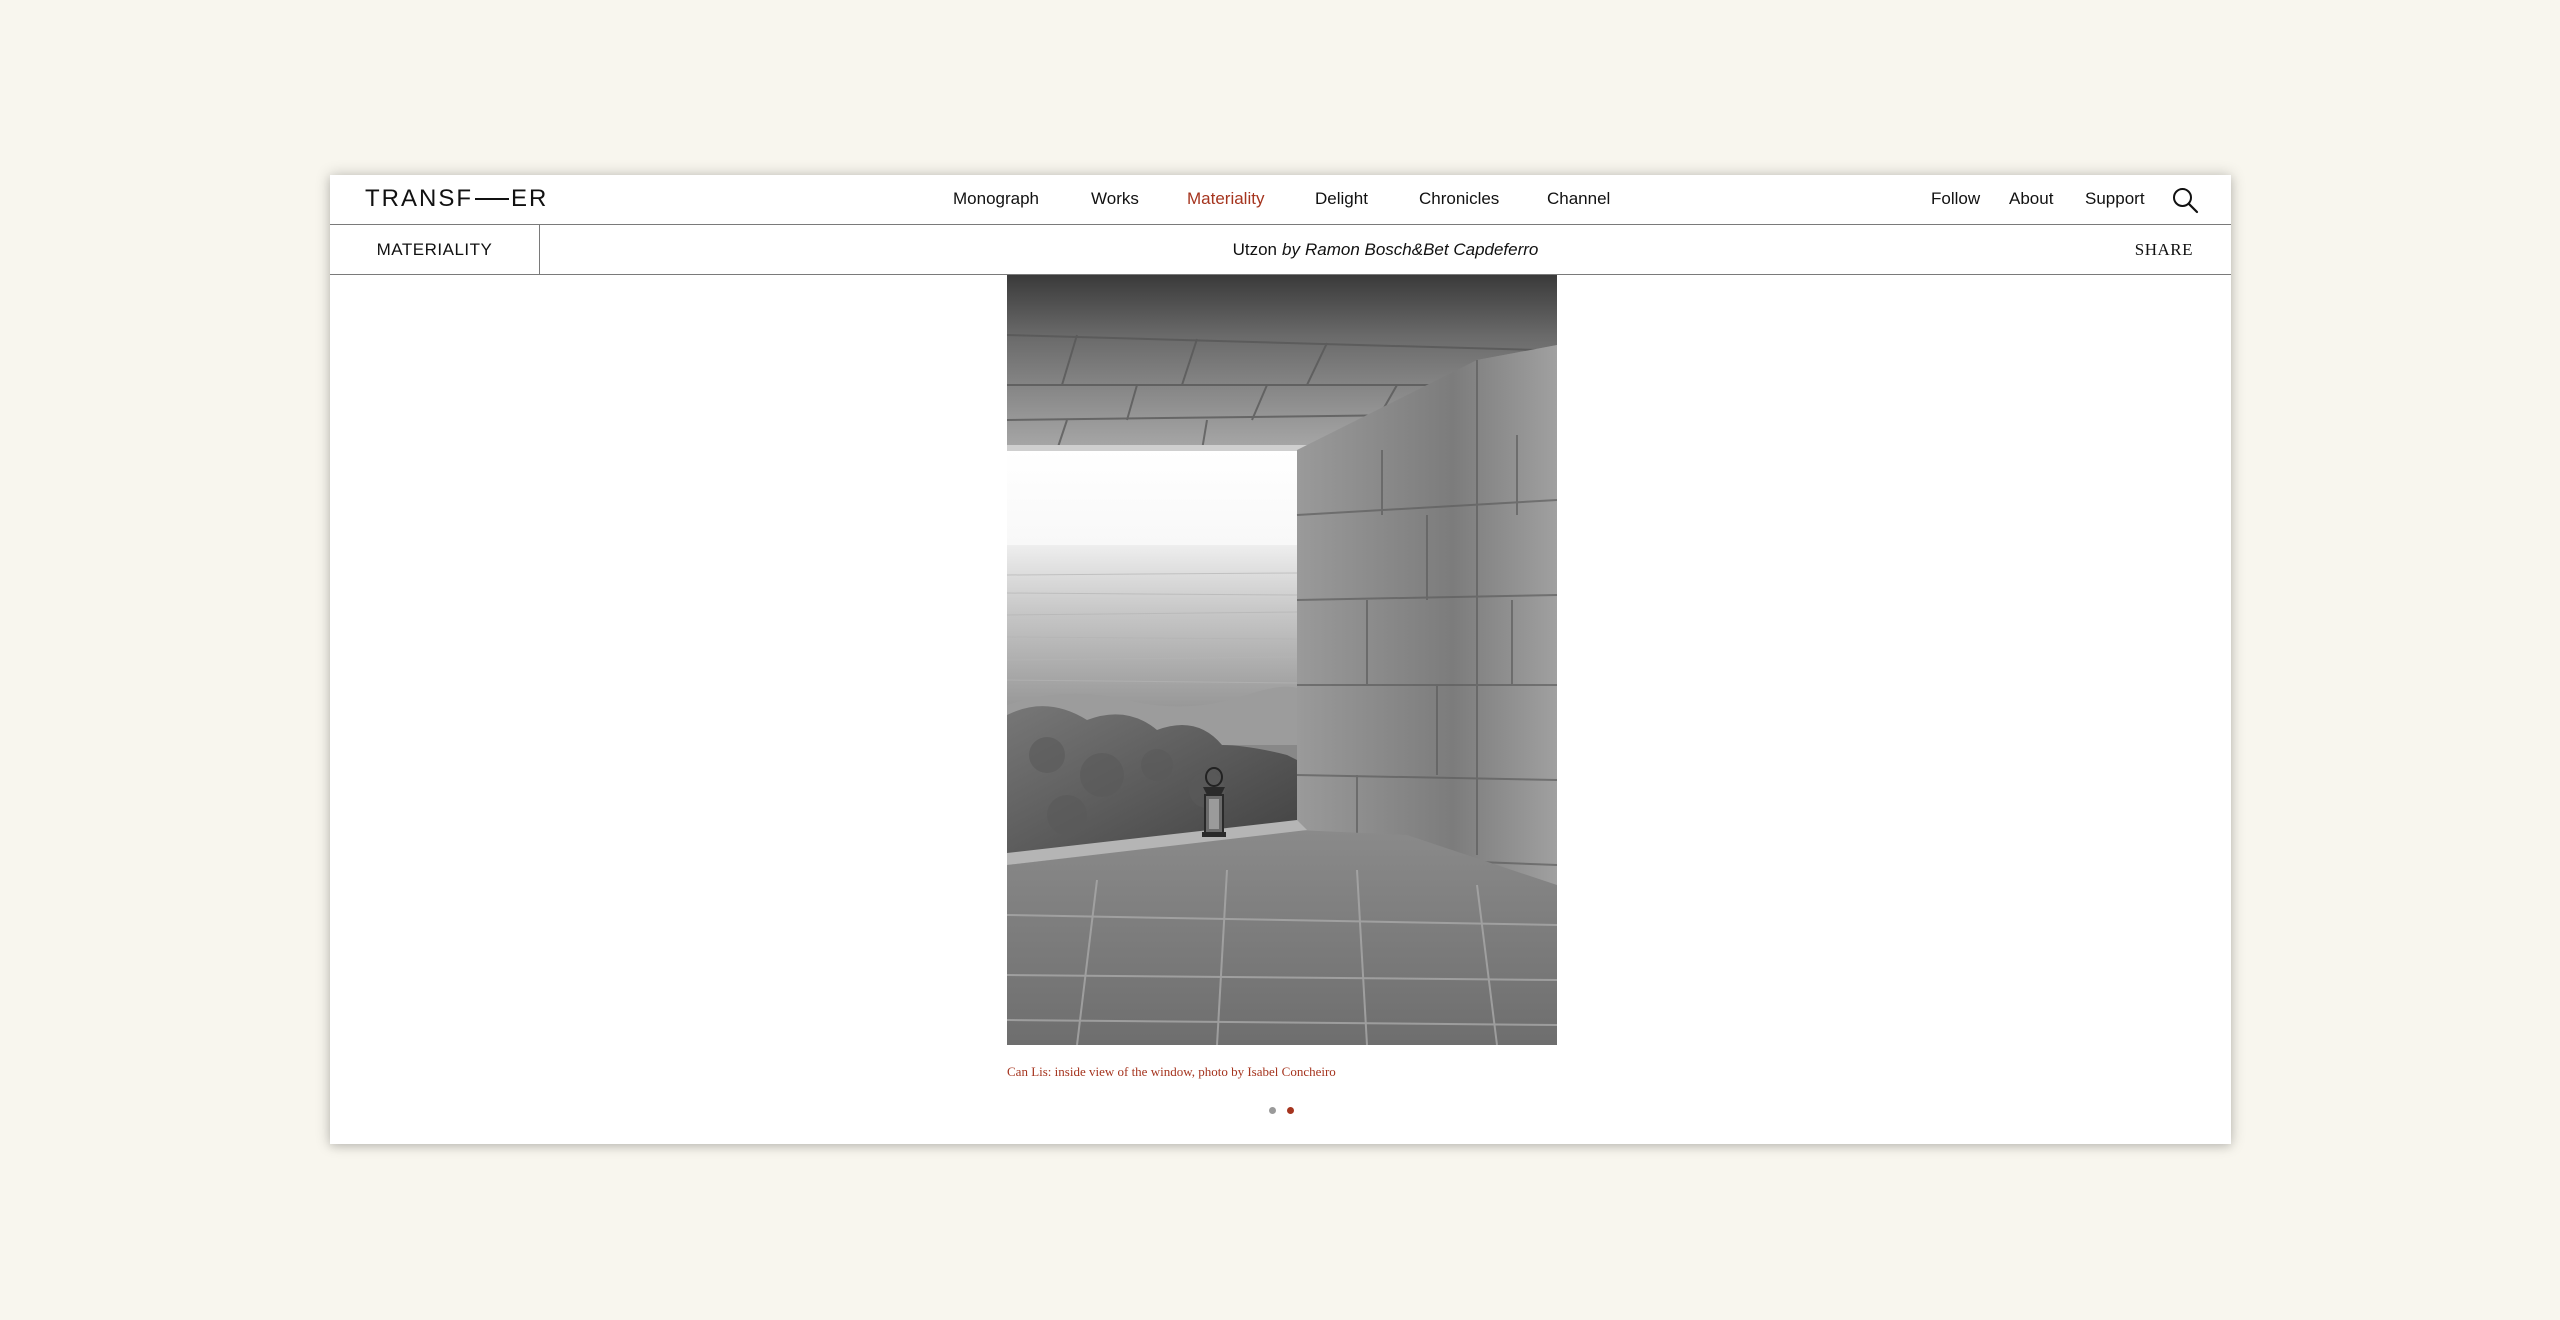  Describe the element at coordinates (2164, 249) in the screenshot. I see `share-button: SHARE` at that location.